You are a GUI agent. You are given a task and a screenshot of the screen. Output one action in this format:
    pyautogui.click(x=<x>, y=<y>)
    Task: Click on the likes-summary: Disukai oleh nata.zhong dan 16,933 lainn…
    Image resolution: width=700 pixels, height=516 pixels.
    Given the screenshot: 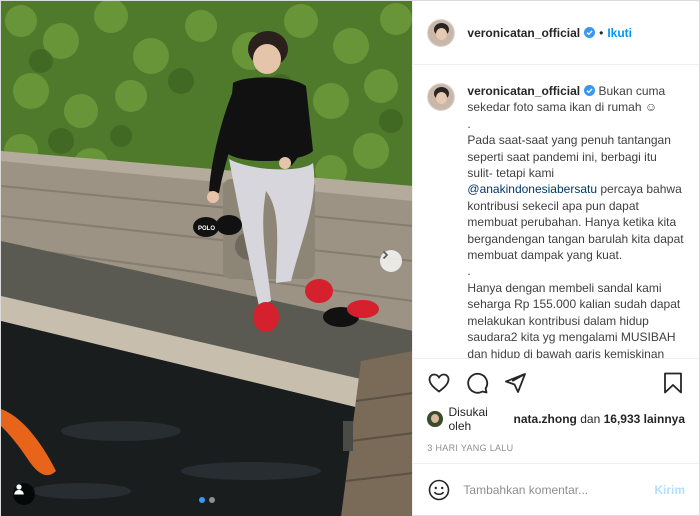 What is the action you would take?
    pyautogui.click(x=556, y=419)
    